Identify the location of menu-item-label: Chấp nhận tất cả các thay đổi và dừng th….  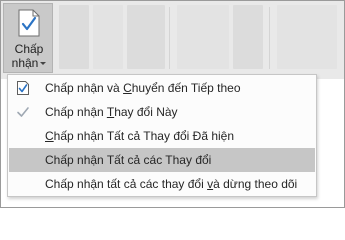
(171, 184).